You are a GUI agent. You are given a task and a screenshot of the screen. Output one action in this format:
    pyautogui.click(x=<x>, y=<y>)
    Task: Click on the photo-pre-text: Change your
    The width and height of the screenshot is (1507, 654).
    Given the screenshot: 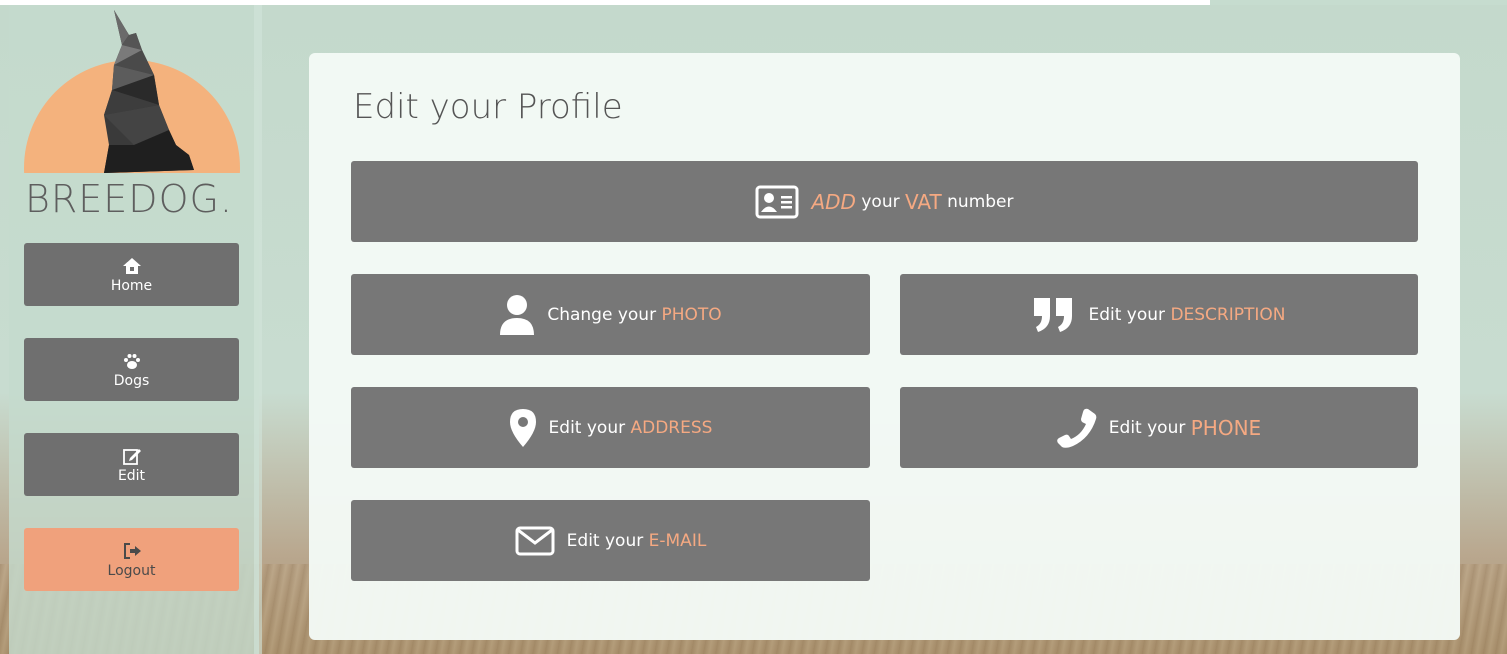 What is the action you would take?
    pyautogui.click(x=604, y=314)
    